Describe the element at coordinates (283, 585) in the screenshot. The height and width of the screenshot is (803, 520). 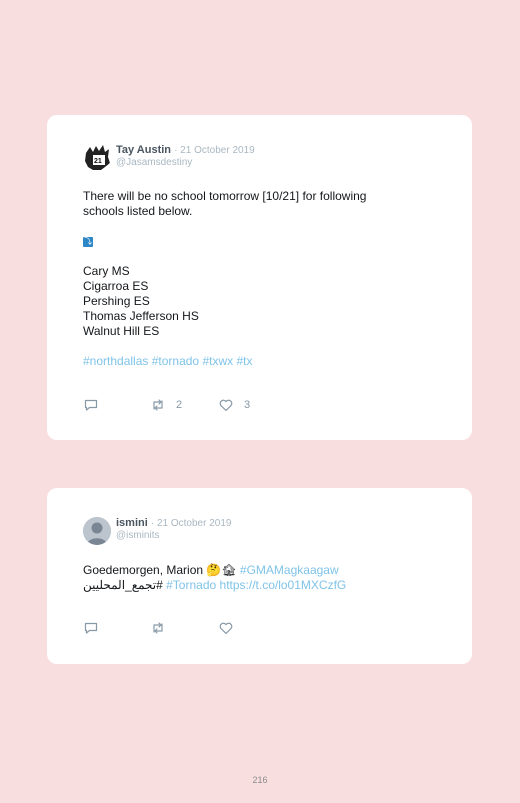
I see `url-link: https://t.co/lo01MXCzfG` at that location.